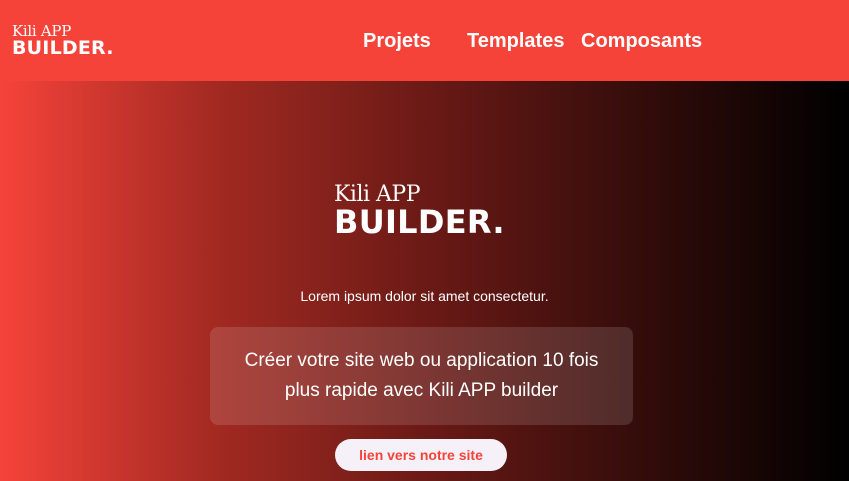 The width and height of the screenshot is (849, 481). What do you see at coordinates (515, 41) in the screenshot?
I see `nav-link-templates: Templates` at bounding box center [515, 41].